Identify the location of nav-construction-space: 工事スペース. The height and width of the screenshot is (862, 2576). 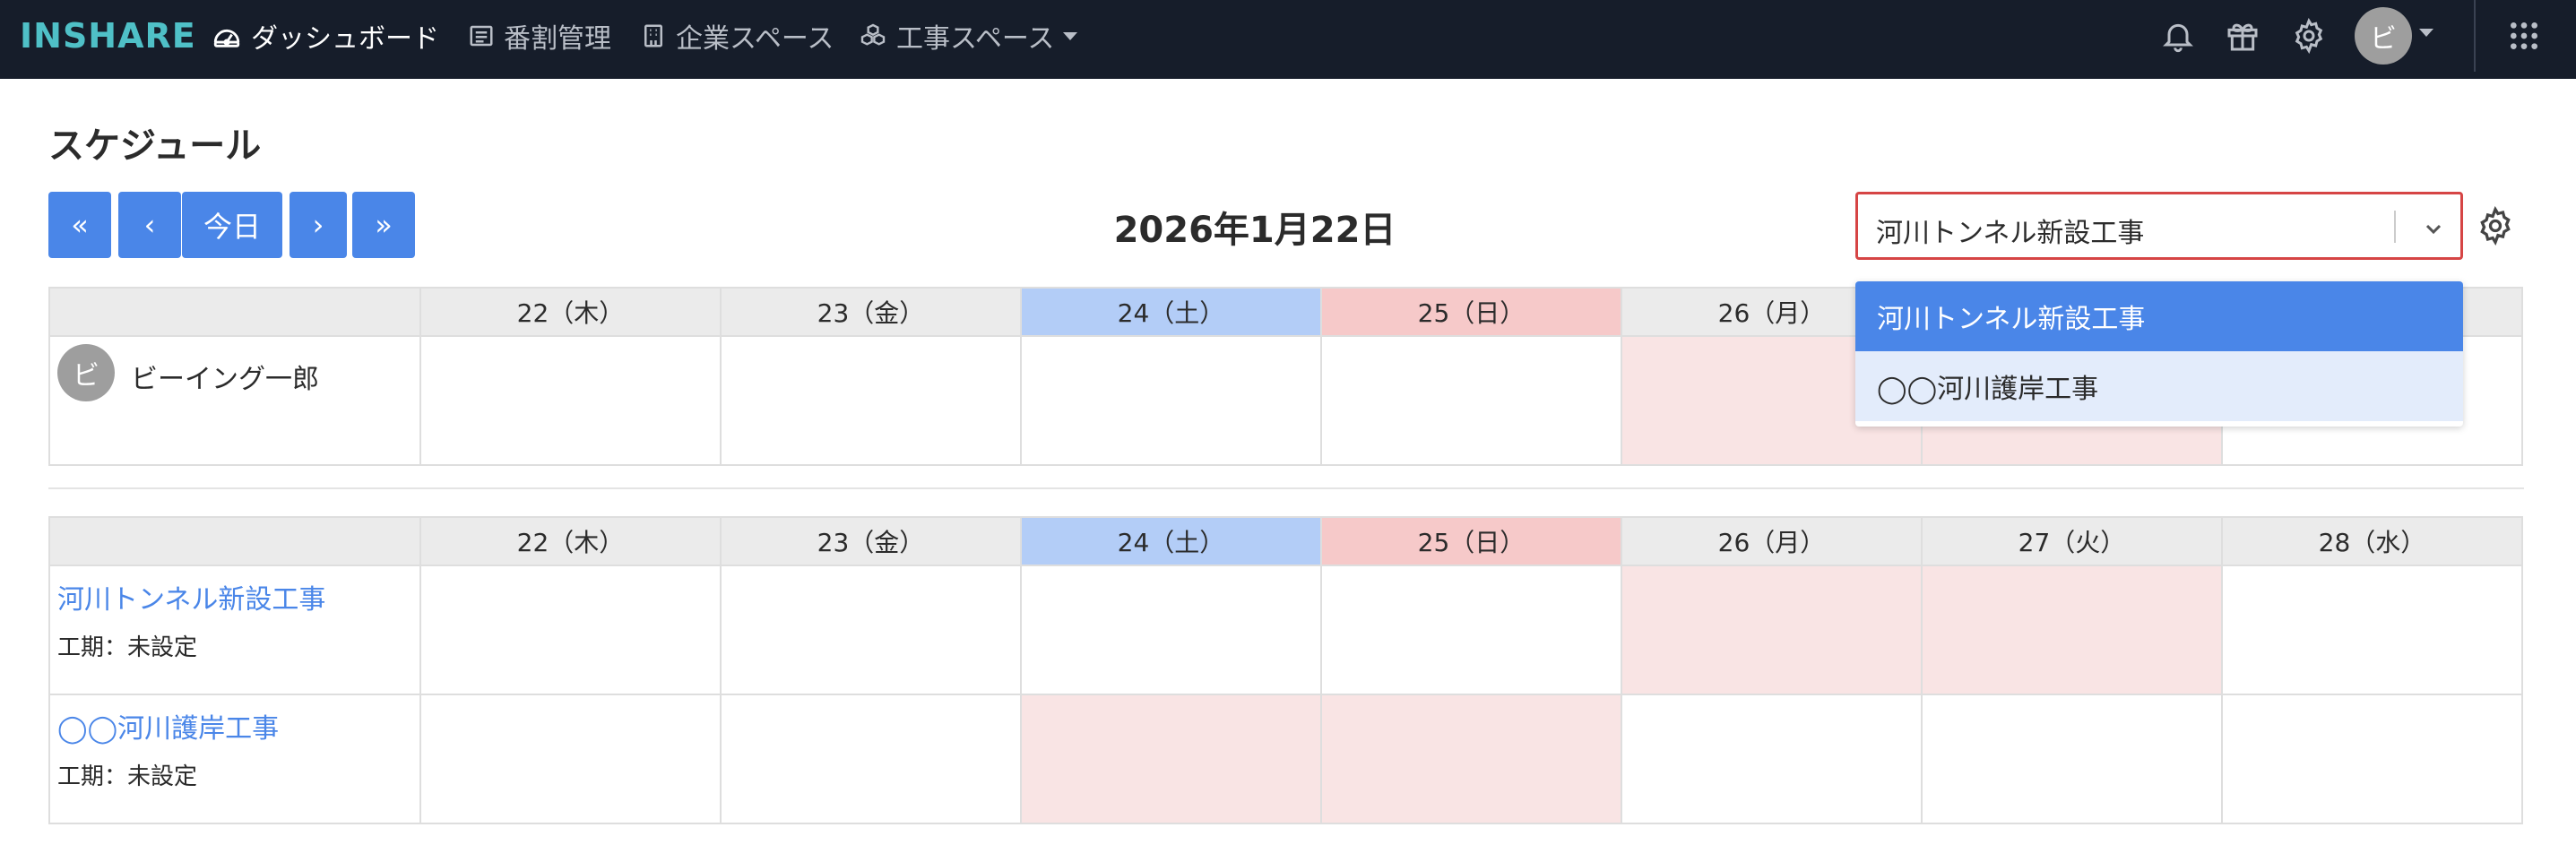
(968, 36).